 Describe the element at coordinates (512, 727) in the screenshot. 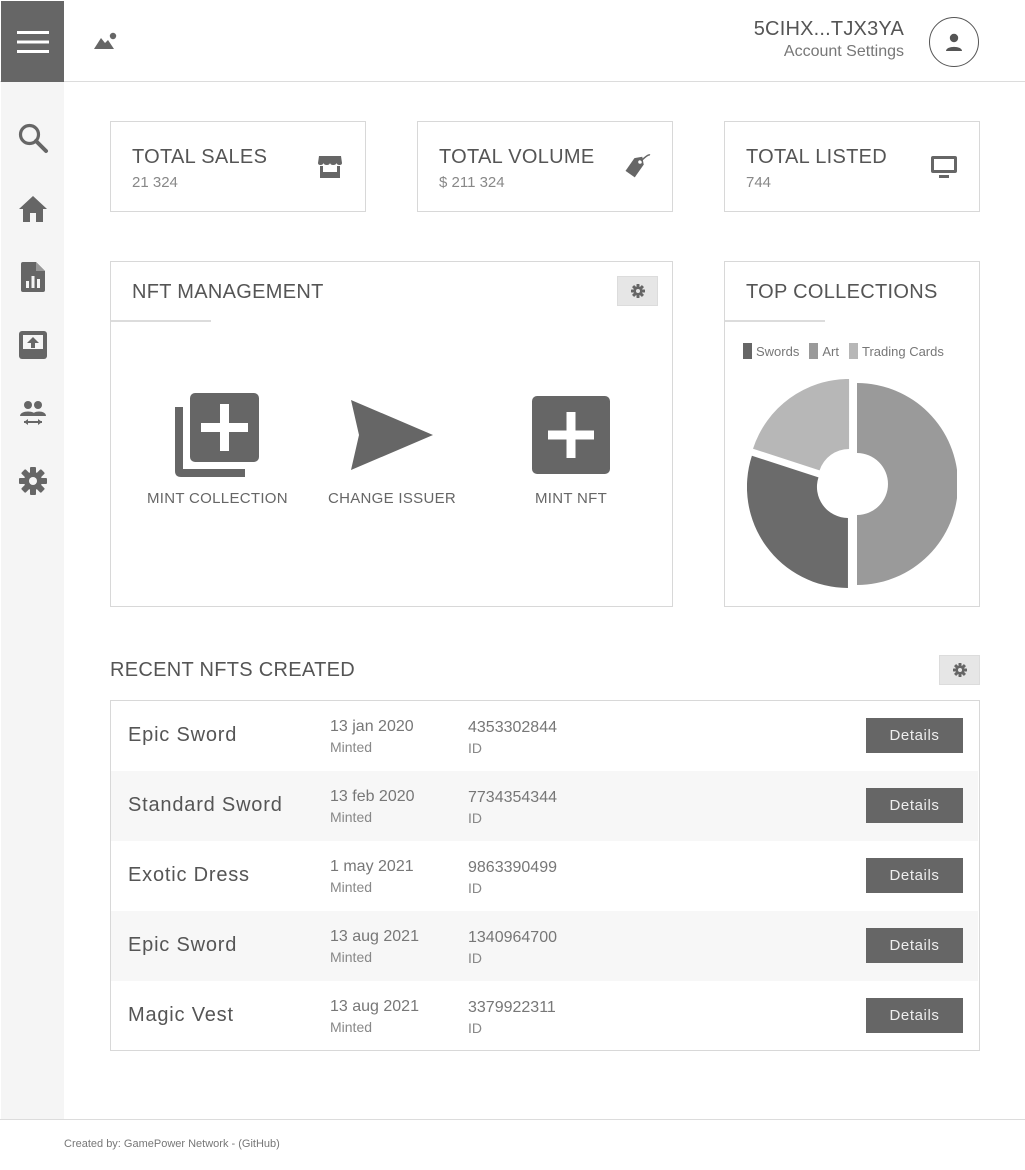

I see `nft-id: 4353302844` at that location.